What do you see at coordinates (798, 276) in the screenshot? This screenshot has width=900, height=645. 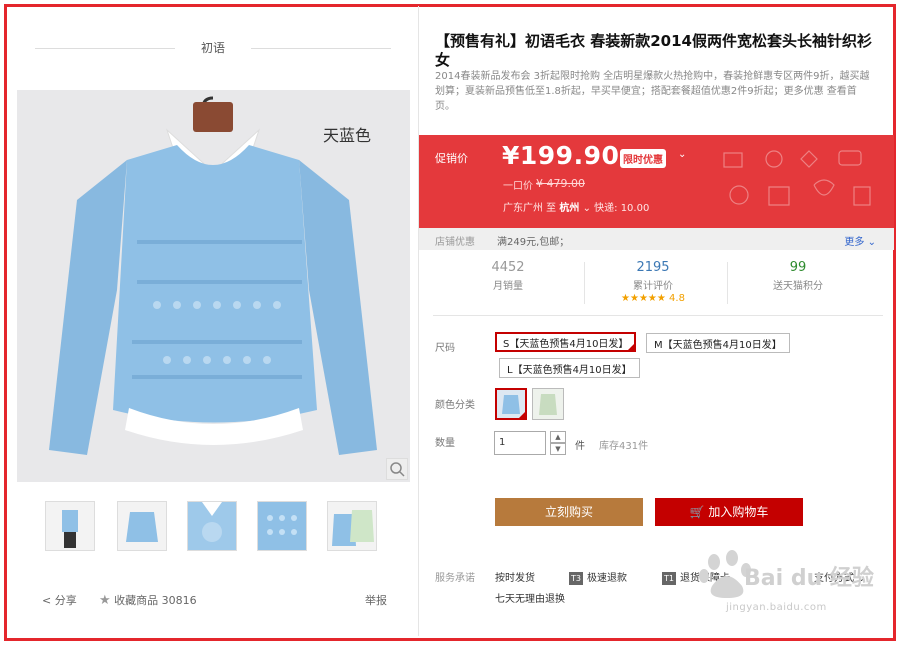 I see `tmall-points: 99 送天猫积分` at bounding box center [798, 276].